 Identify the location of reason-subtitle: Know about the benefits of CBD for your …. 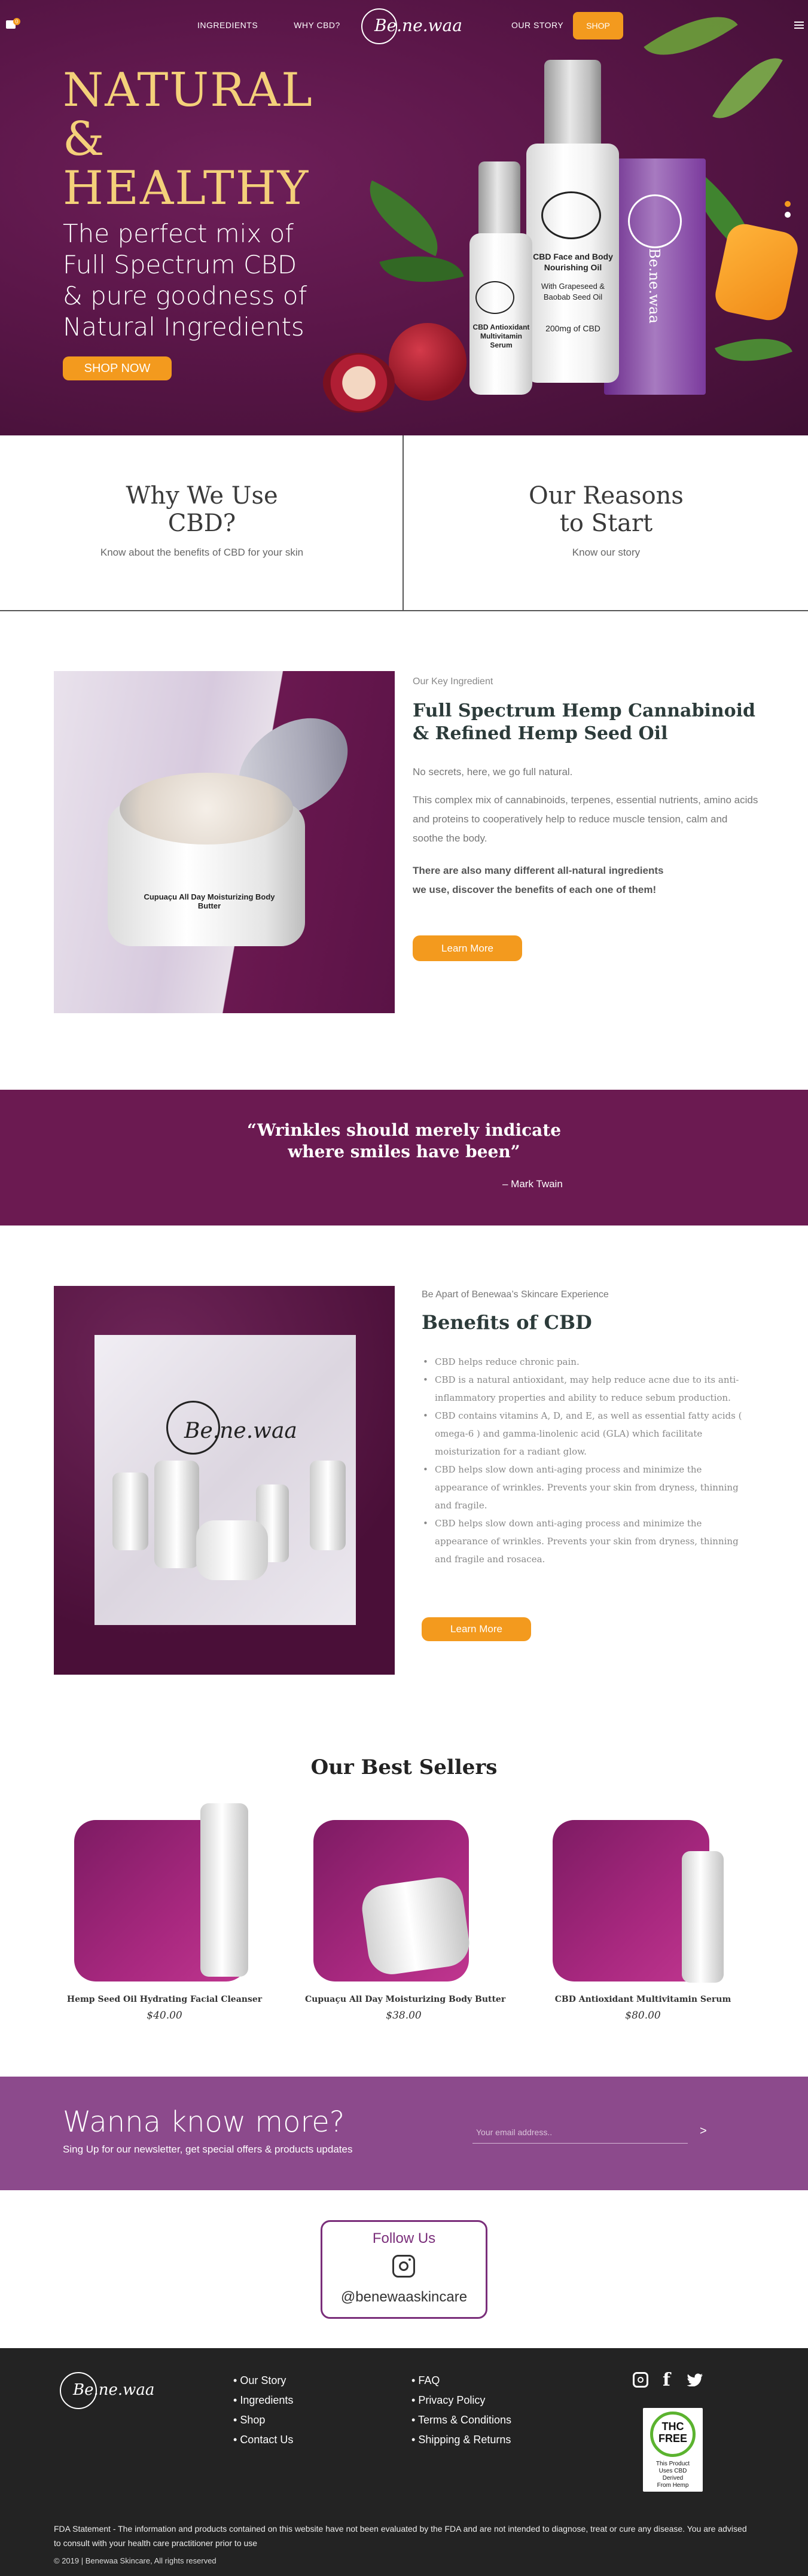
(202, 552).